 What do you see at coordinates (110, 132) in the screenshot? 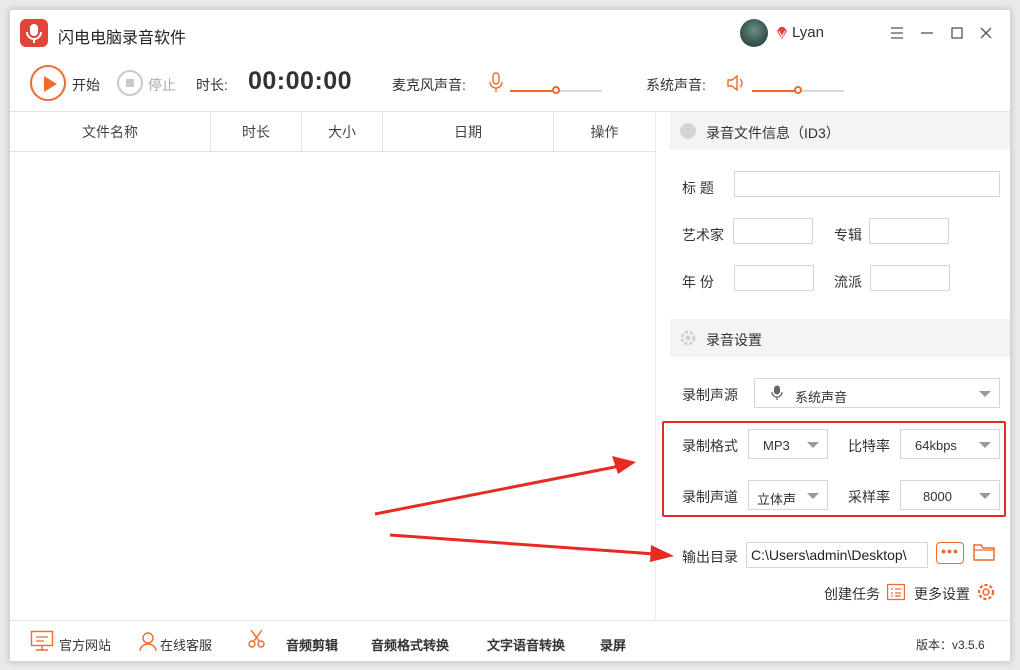
I see `column-header-filename: 文件名称` at bounding box center [110, 132].